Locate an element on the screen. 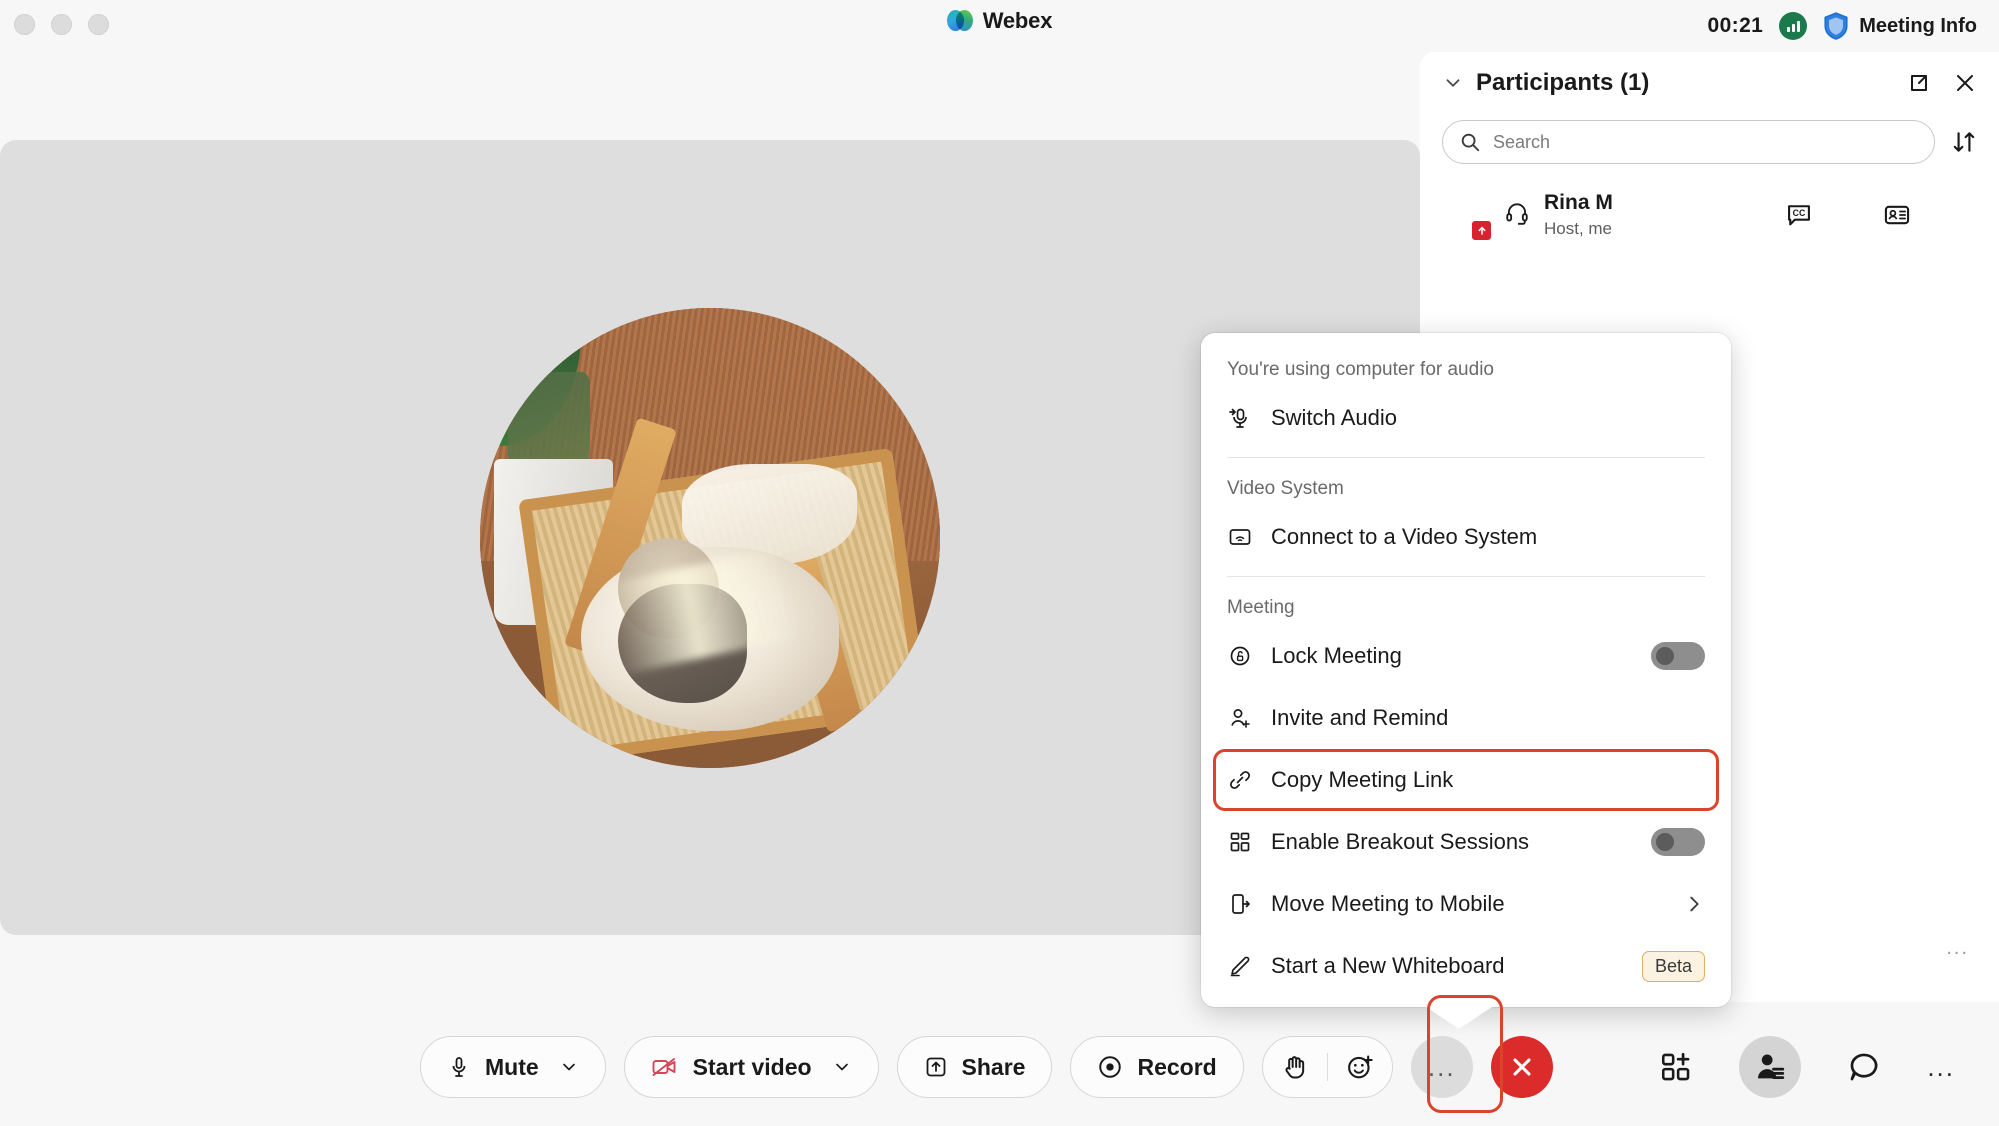 This screenshot has width=1999, height=1126. start-video-button: Start video is located at coordinates (751, 1067).